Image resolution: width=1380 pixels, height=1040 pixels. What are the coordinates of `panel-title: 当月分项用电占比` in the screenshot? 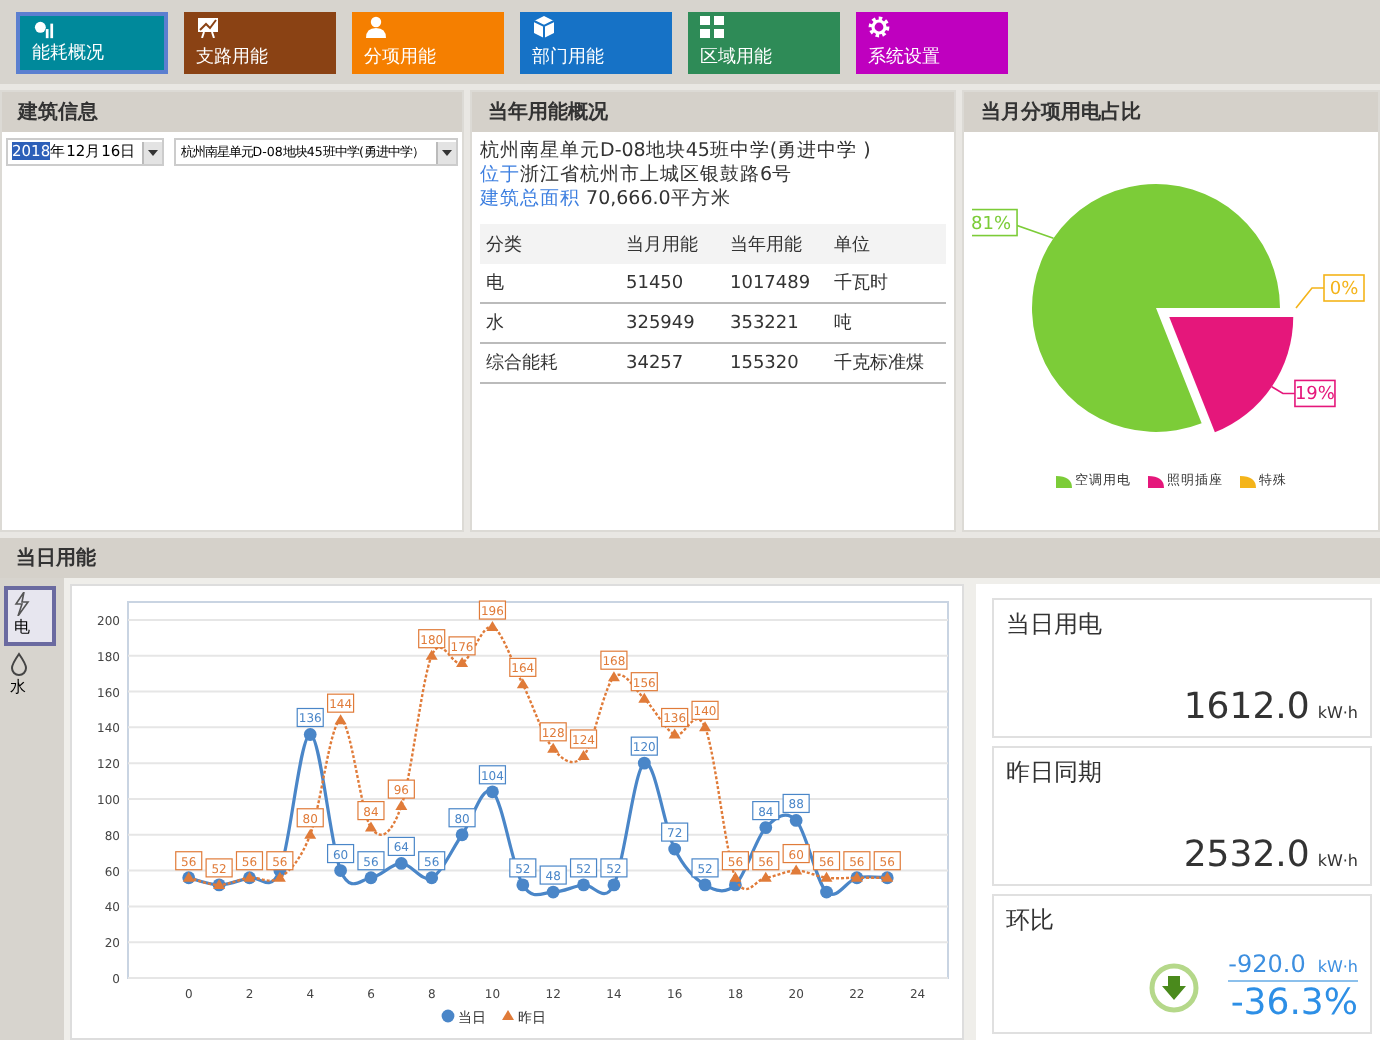 It's located at (1171, 112).